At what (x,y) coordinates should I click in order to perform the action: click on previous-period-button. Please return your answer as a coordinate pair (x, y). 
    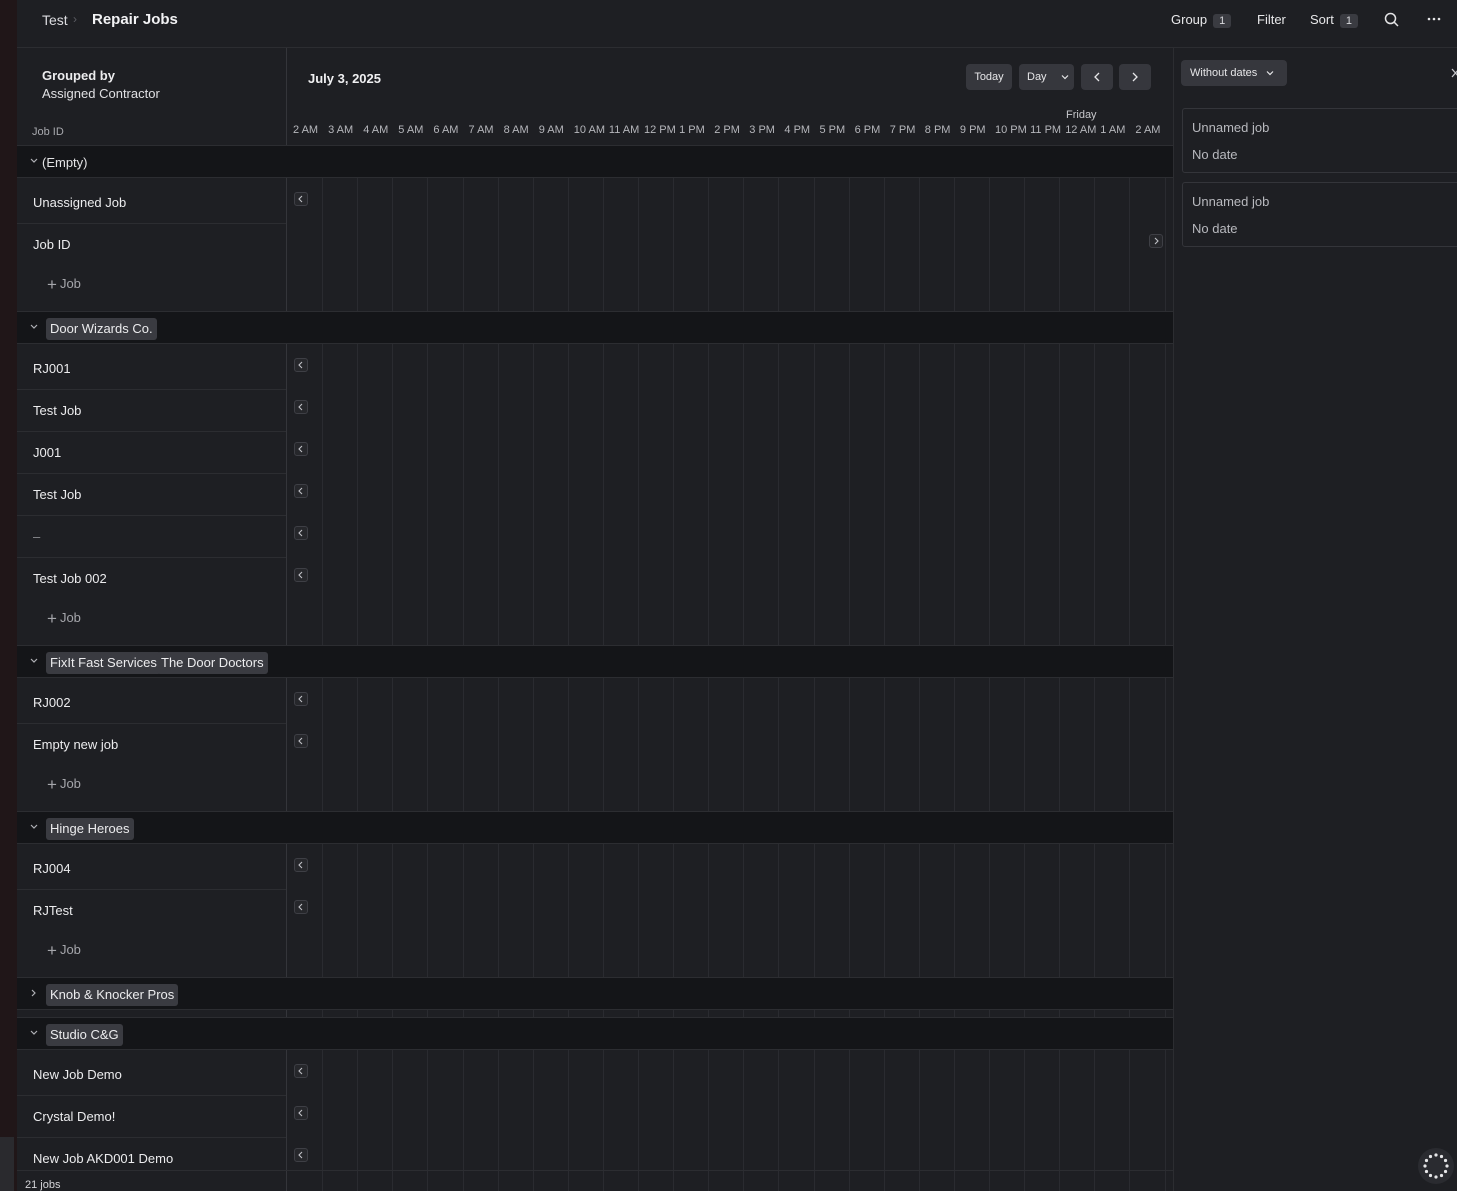
    Looking at the image, I should click on (1097, 77).